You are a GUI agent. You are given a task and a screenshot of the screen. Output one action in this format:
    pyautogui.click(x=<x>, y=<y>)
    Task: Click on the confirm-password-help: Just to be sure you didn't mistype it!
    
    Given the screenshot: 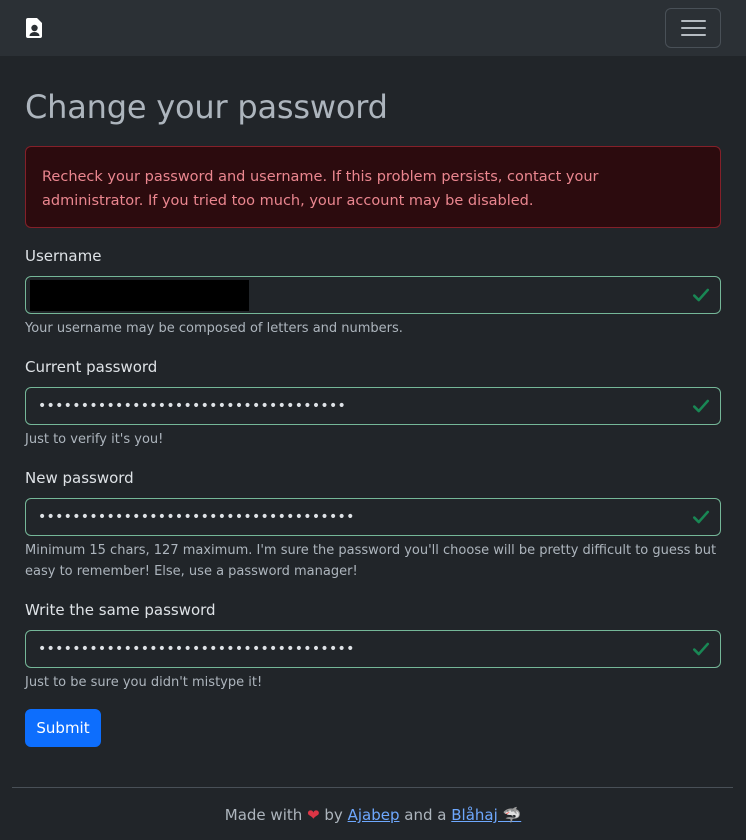 What is the action you would take?
    pyautogui.click(x=144, y=682)
    